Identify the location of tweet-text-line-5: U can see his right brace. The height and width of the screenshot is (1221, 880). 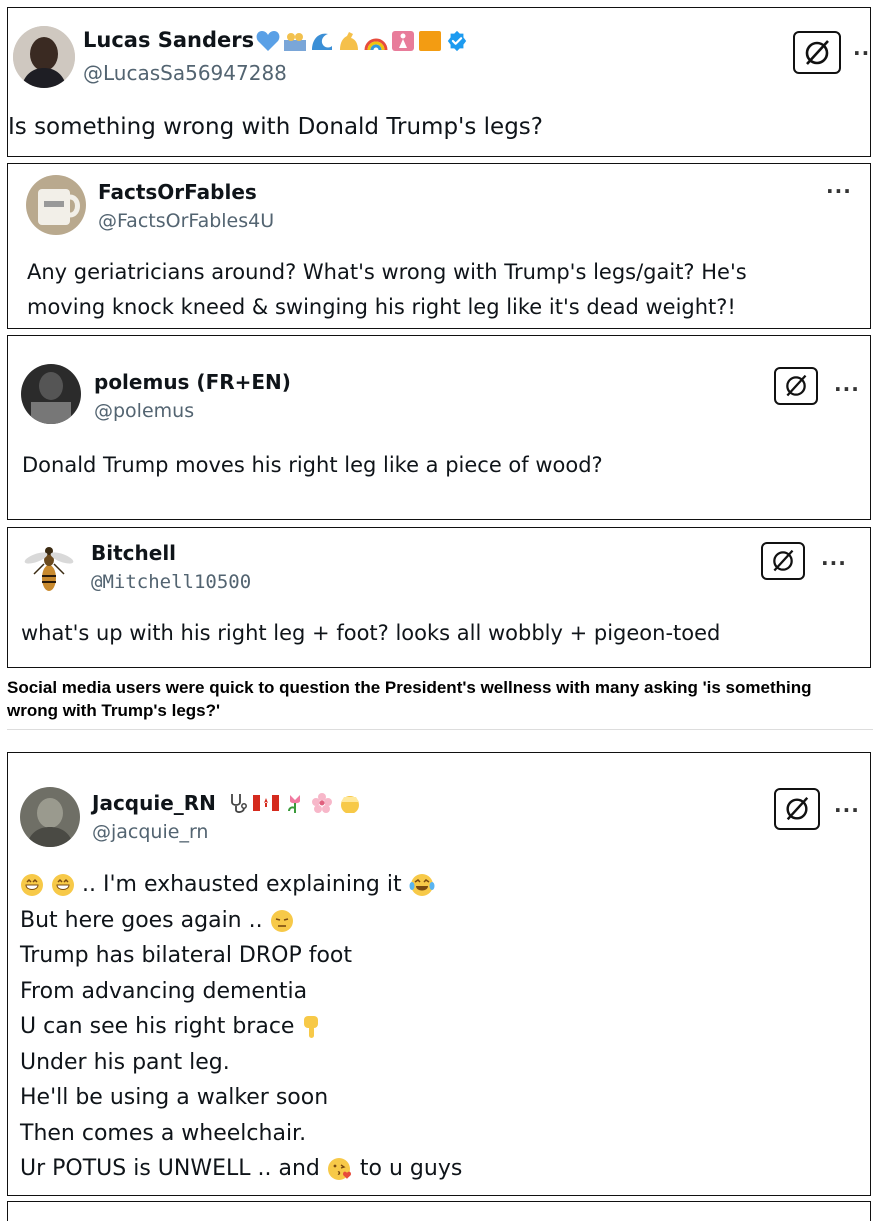
(241, 1027).